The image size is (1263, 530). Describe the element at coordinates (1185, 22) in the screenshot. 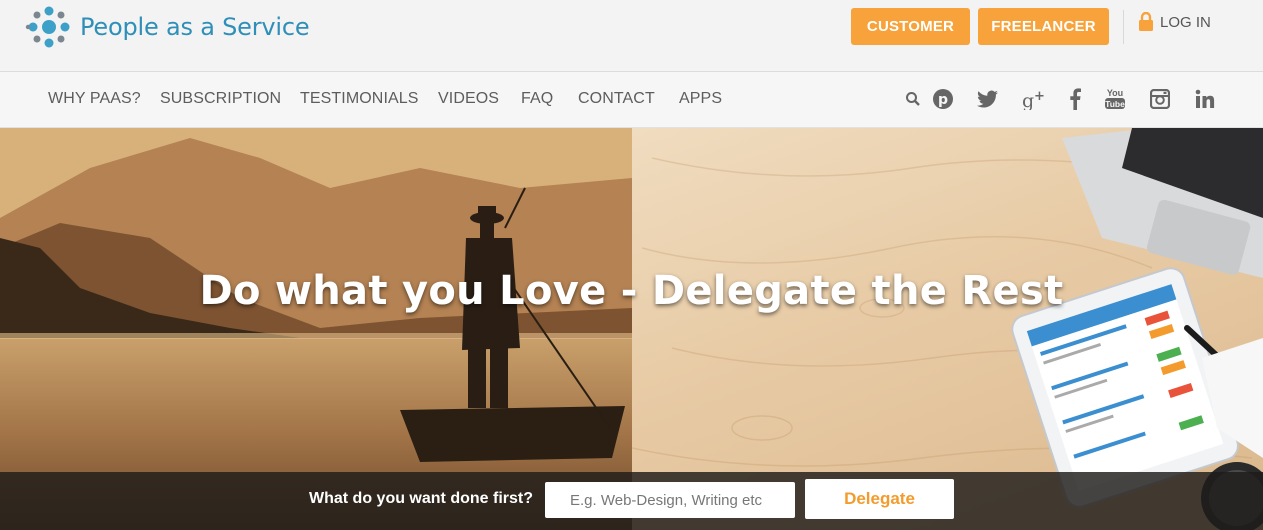

I see `login-label: LOG IN` at that location.